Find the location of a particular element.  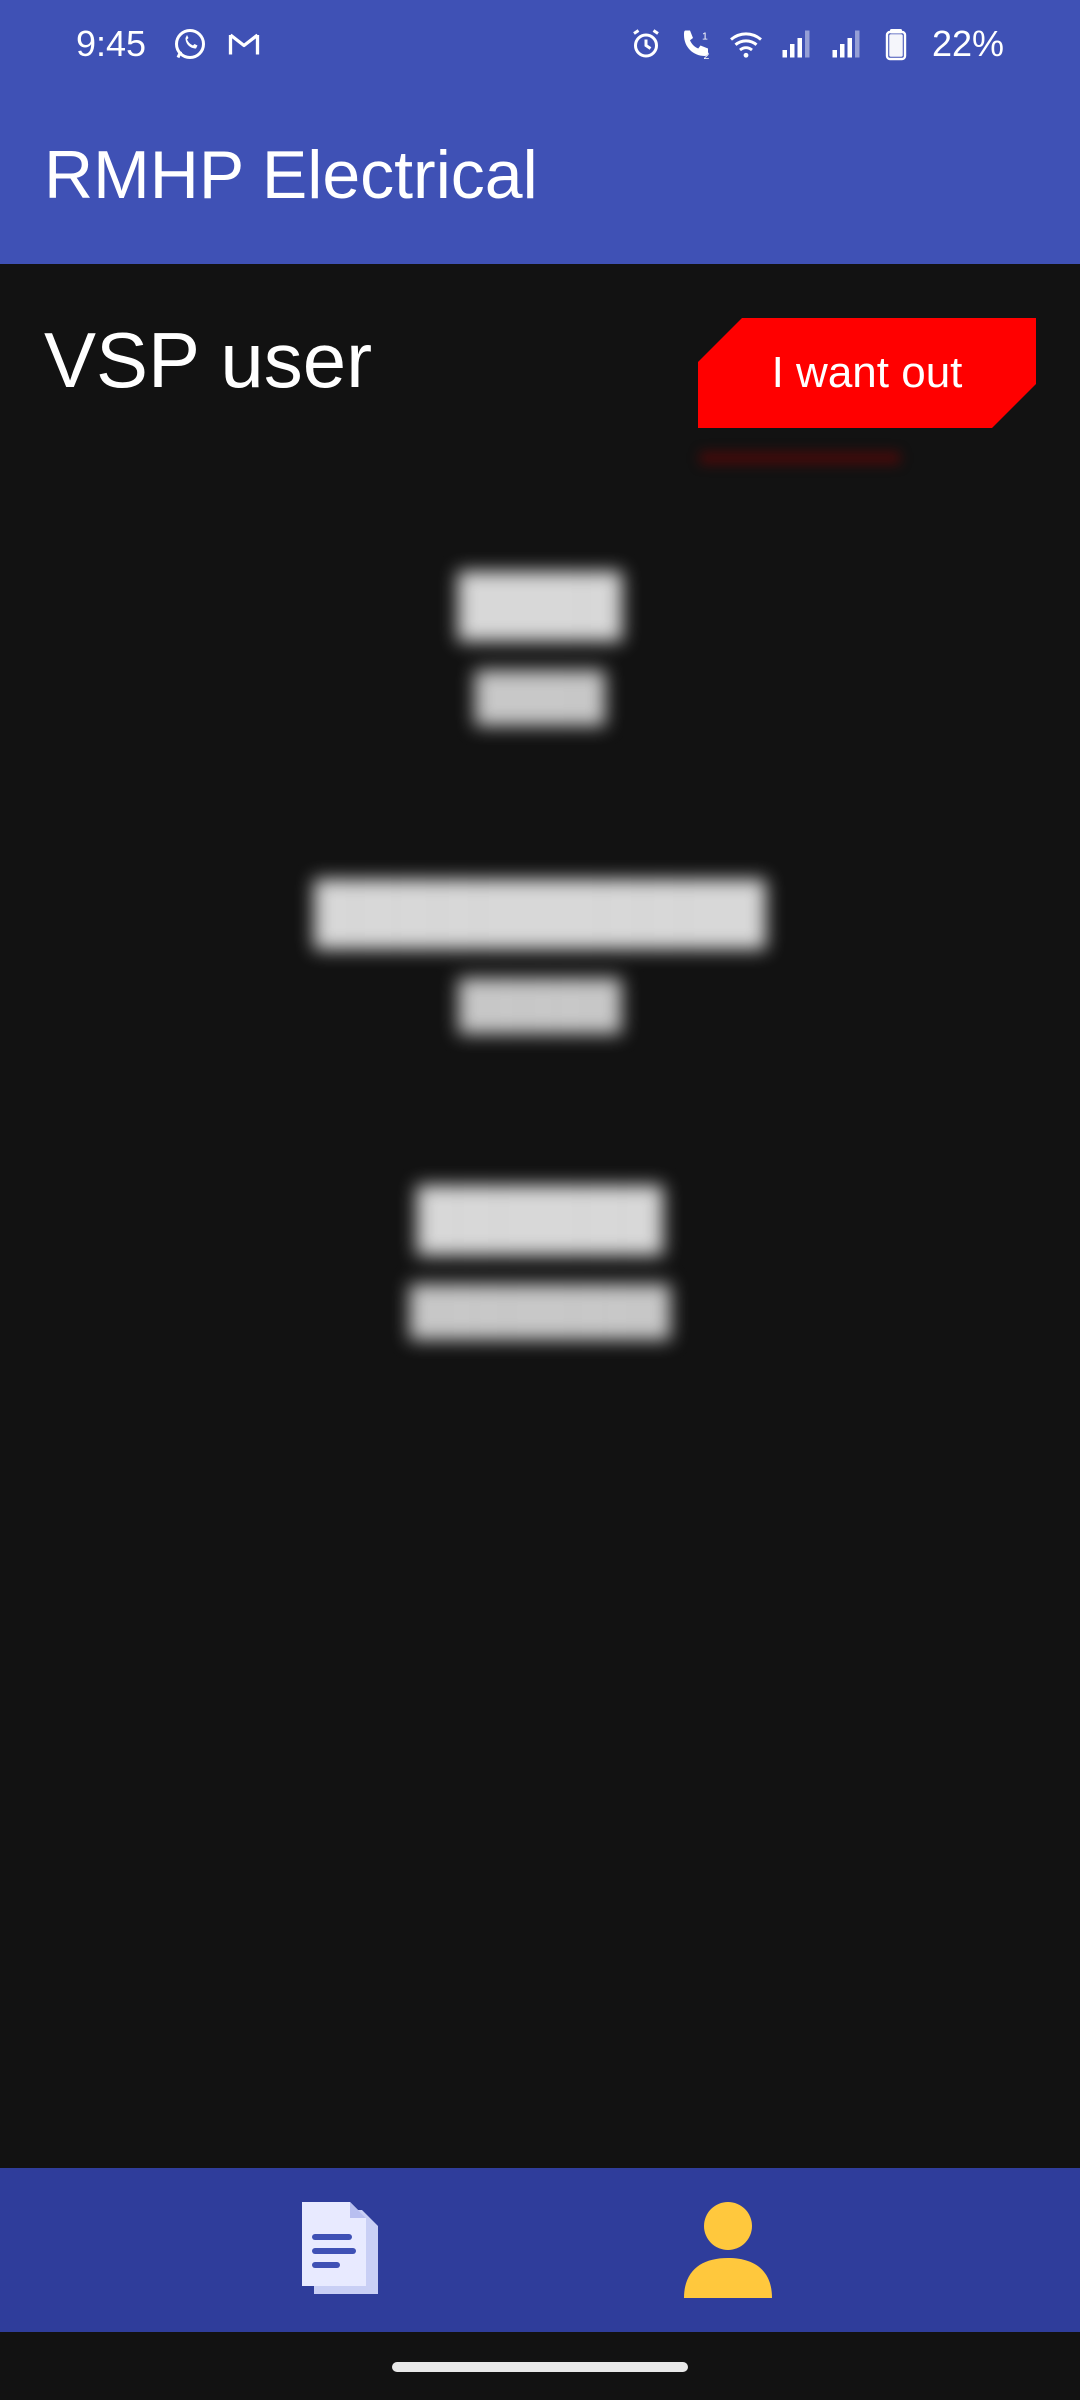

logout-button: I want out is located at coordinates (867, 373).